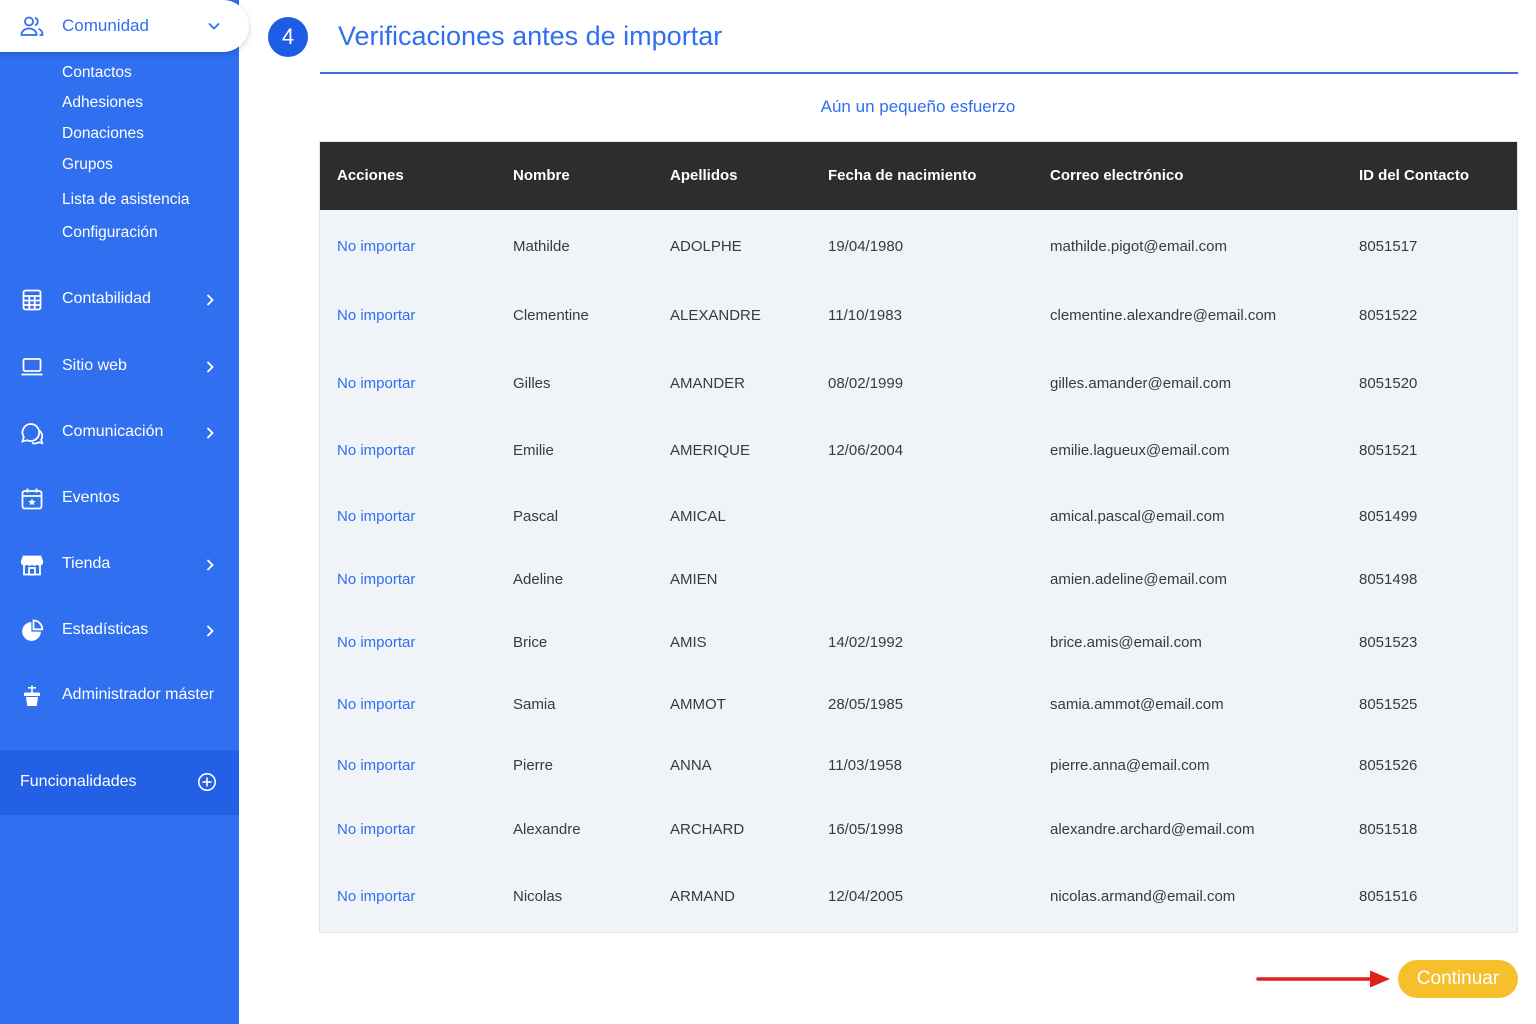  I want to click on sidebar-item-sitio-web: Sitio web, so click(119, 367).